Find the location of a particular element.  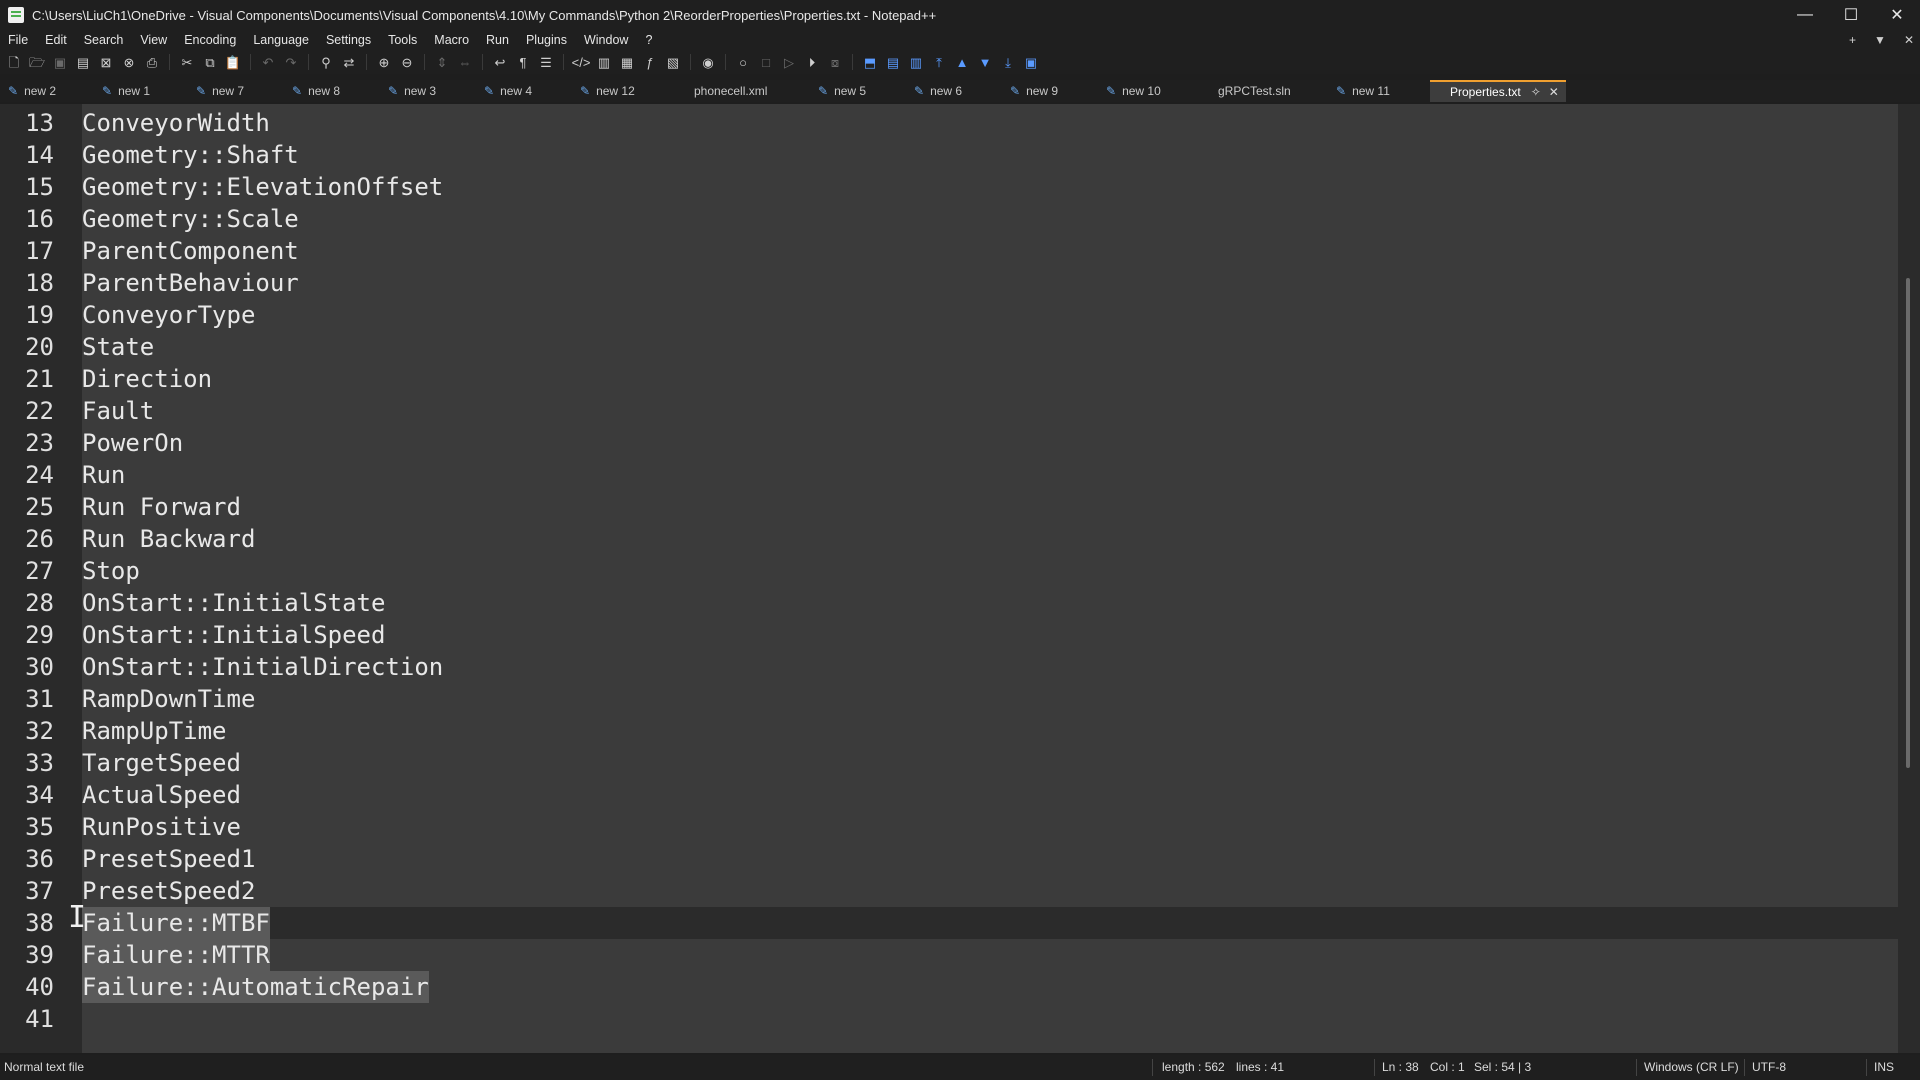

menu-language: Language is located at coordinates (281, 40).